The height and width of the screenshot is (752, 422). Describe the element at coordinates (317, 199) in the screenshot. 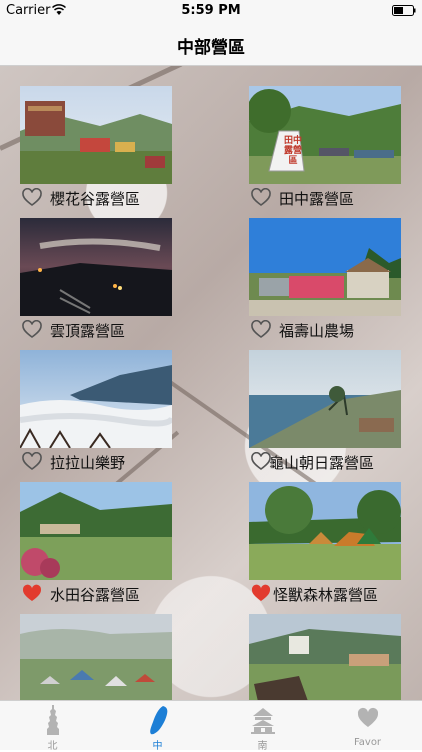

I see `campsite-name: 田中露營區` at that location.